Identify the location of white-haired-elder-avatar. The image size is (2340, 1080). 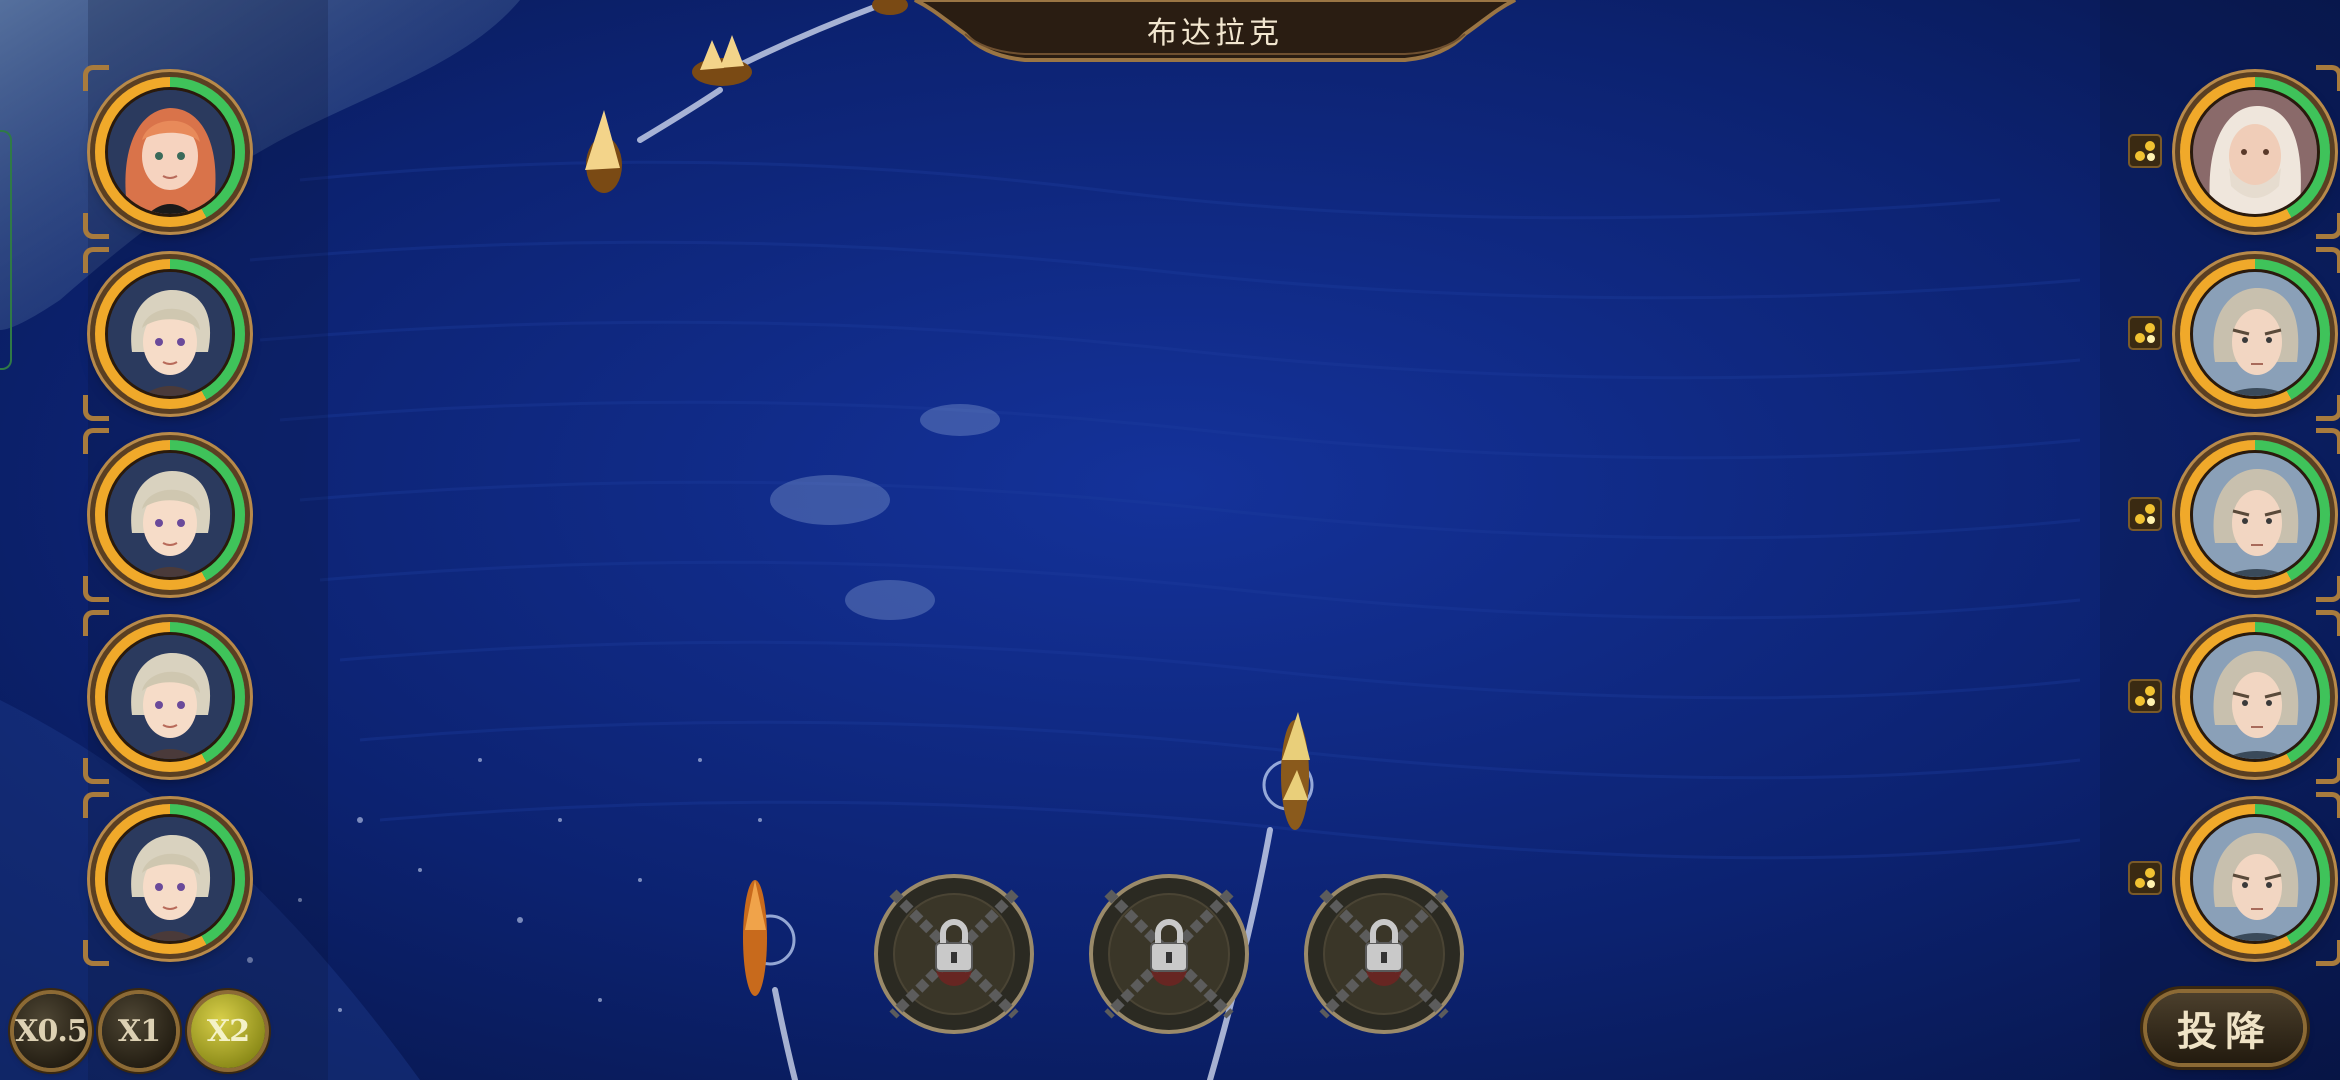
(2255, 152).